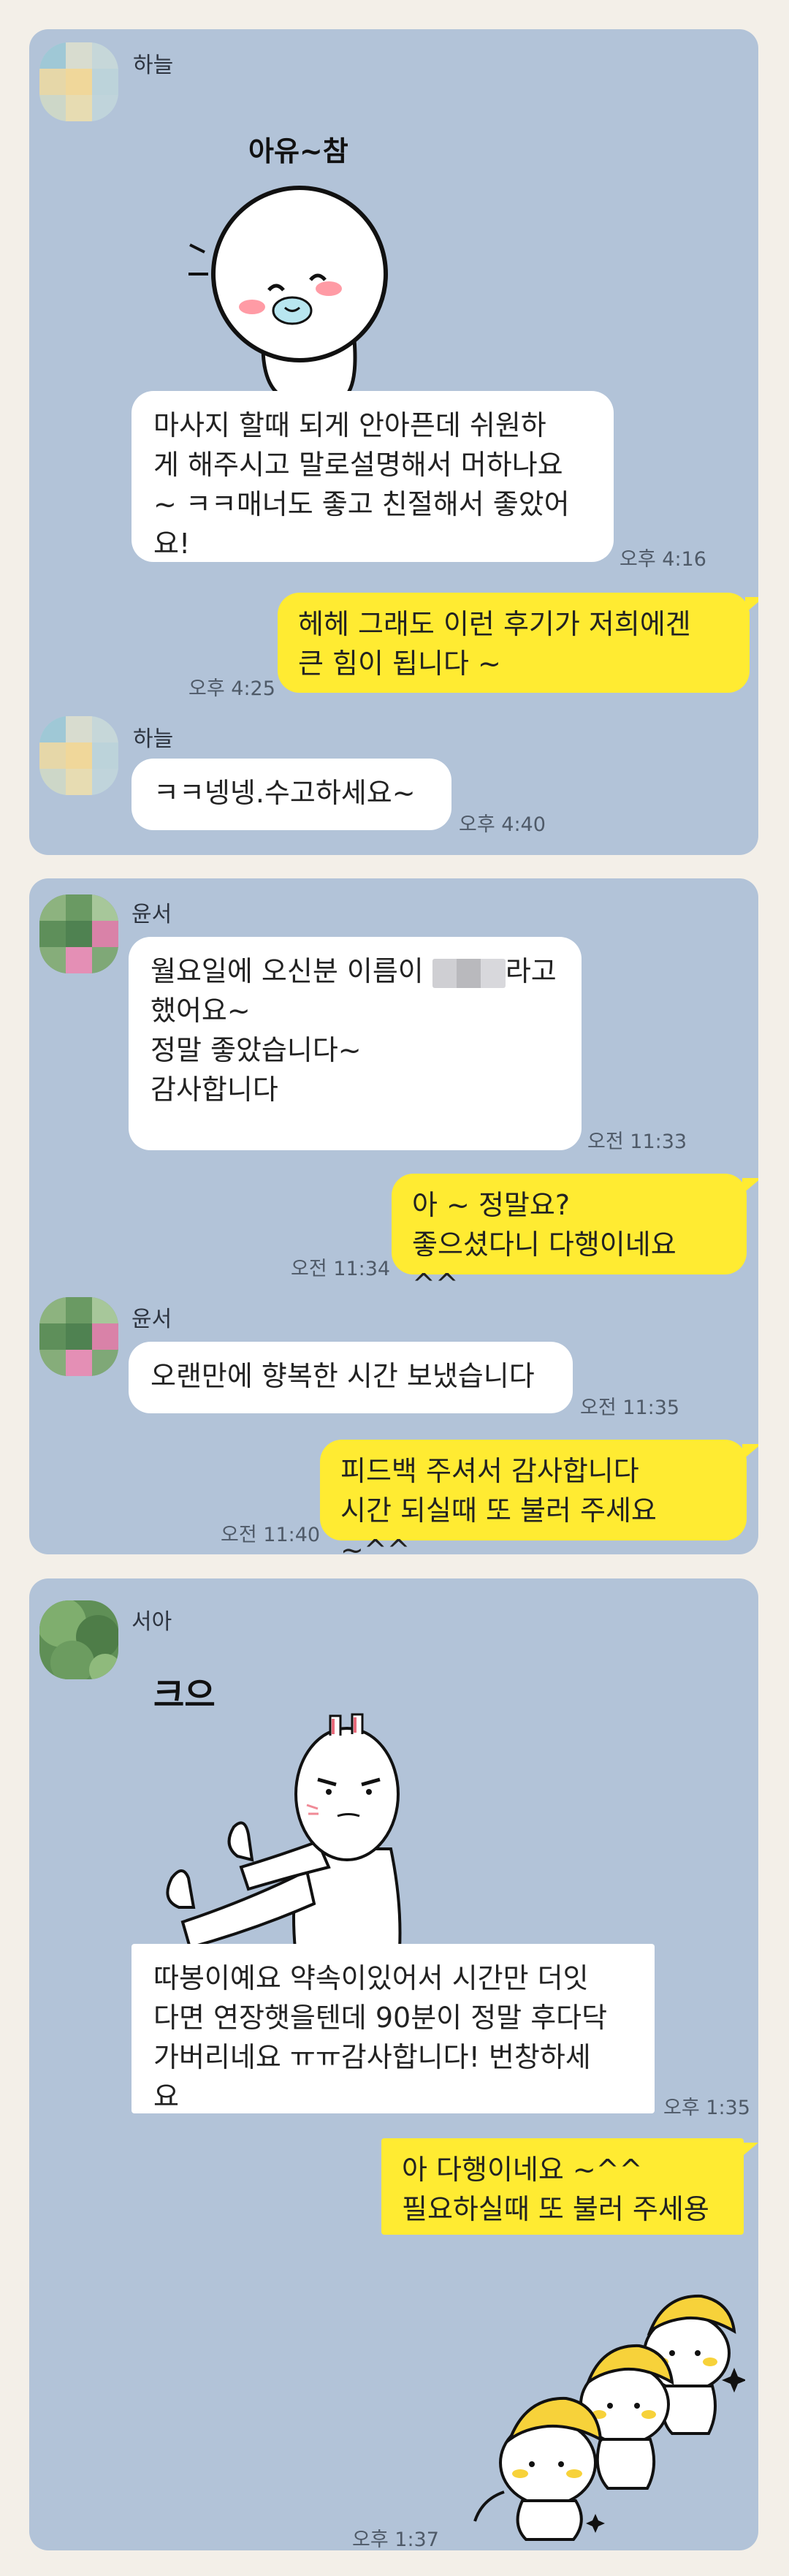 The height and width of the screenshot is (2576, 789). Describe the element at coordinates (533, 1497) in the screenshot. I see `my-message-bubble: 피드백 주셔서 감사합니다 시간 되실때 또 불러 주세요 ~^^` at that location.